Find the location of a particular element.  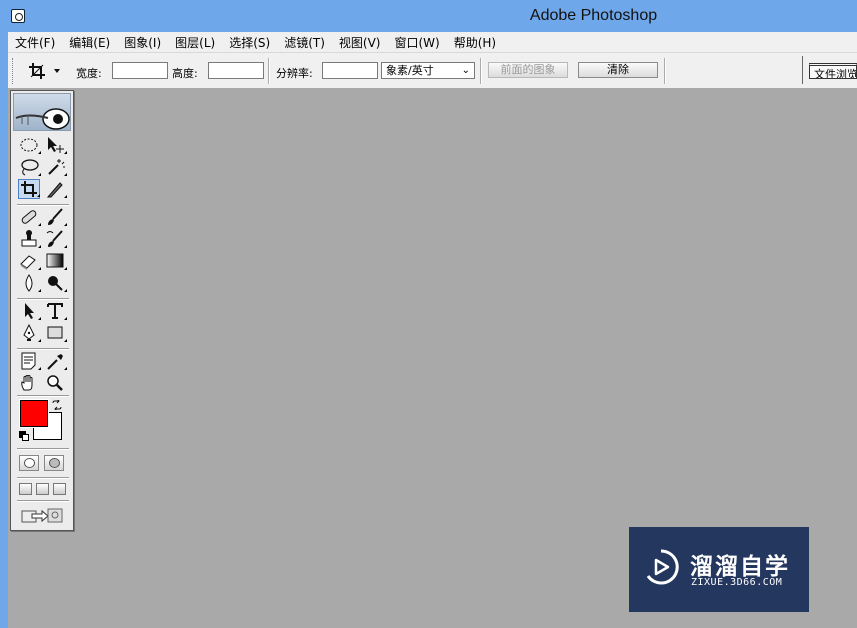

watermark-badge: 溜溜自学 ZIXUE.3D66.COM is located at coordinates (719, 569).